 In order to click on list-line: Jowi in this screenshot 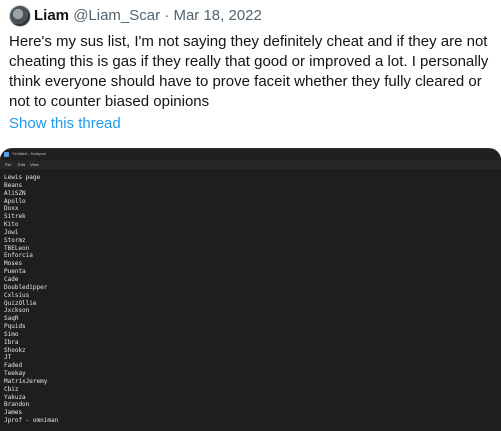, I will do `click(11, 232)`.